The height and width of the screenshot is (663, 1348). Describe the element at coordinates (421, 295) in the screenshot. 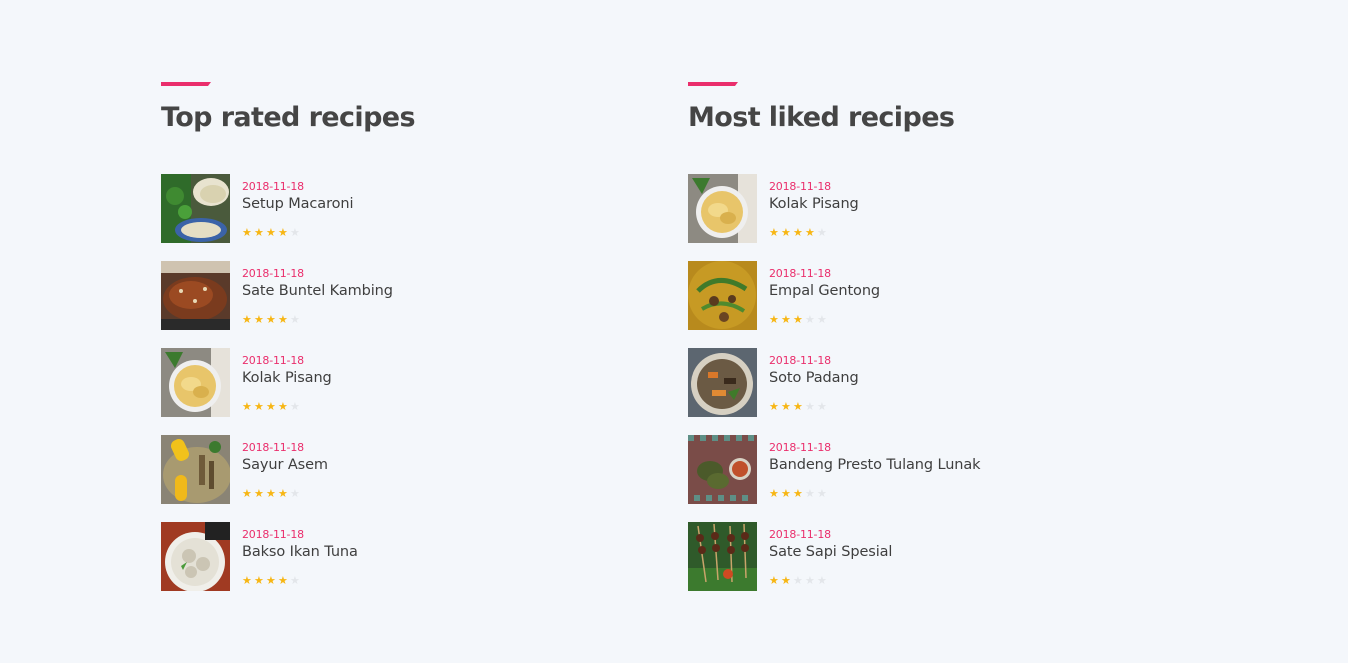

I see `recipe-item: 2018-11-18 Sate Buntel Kambing ★ ★ ★ ★ ★` at that location.